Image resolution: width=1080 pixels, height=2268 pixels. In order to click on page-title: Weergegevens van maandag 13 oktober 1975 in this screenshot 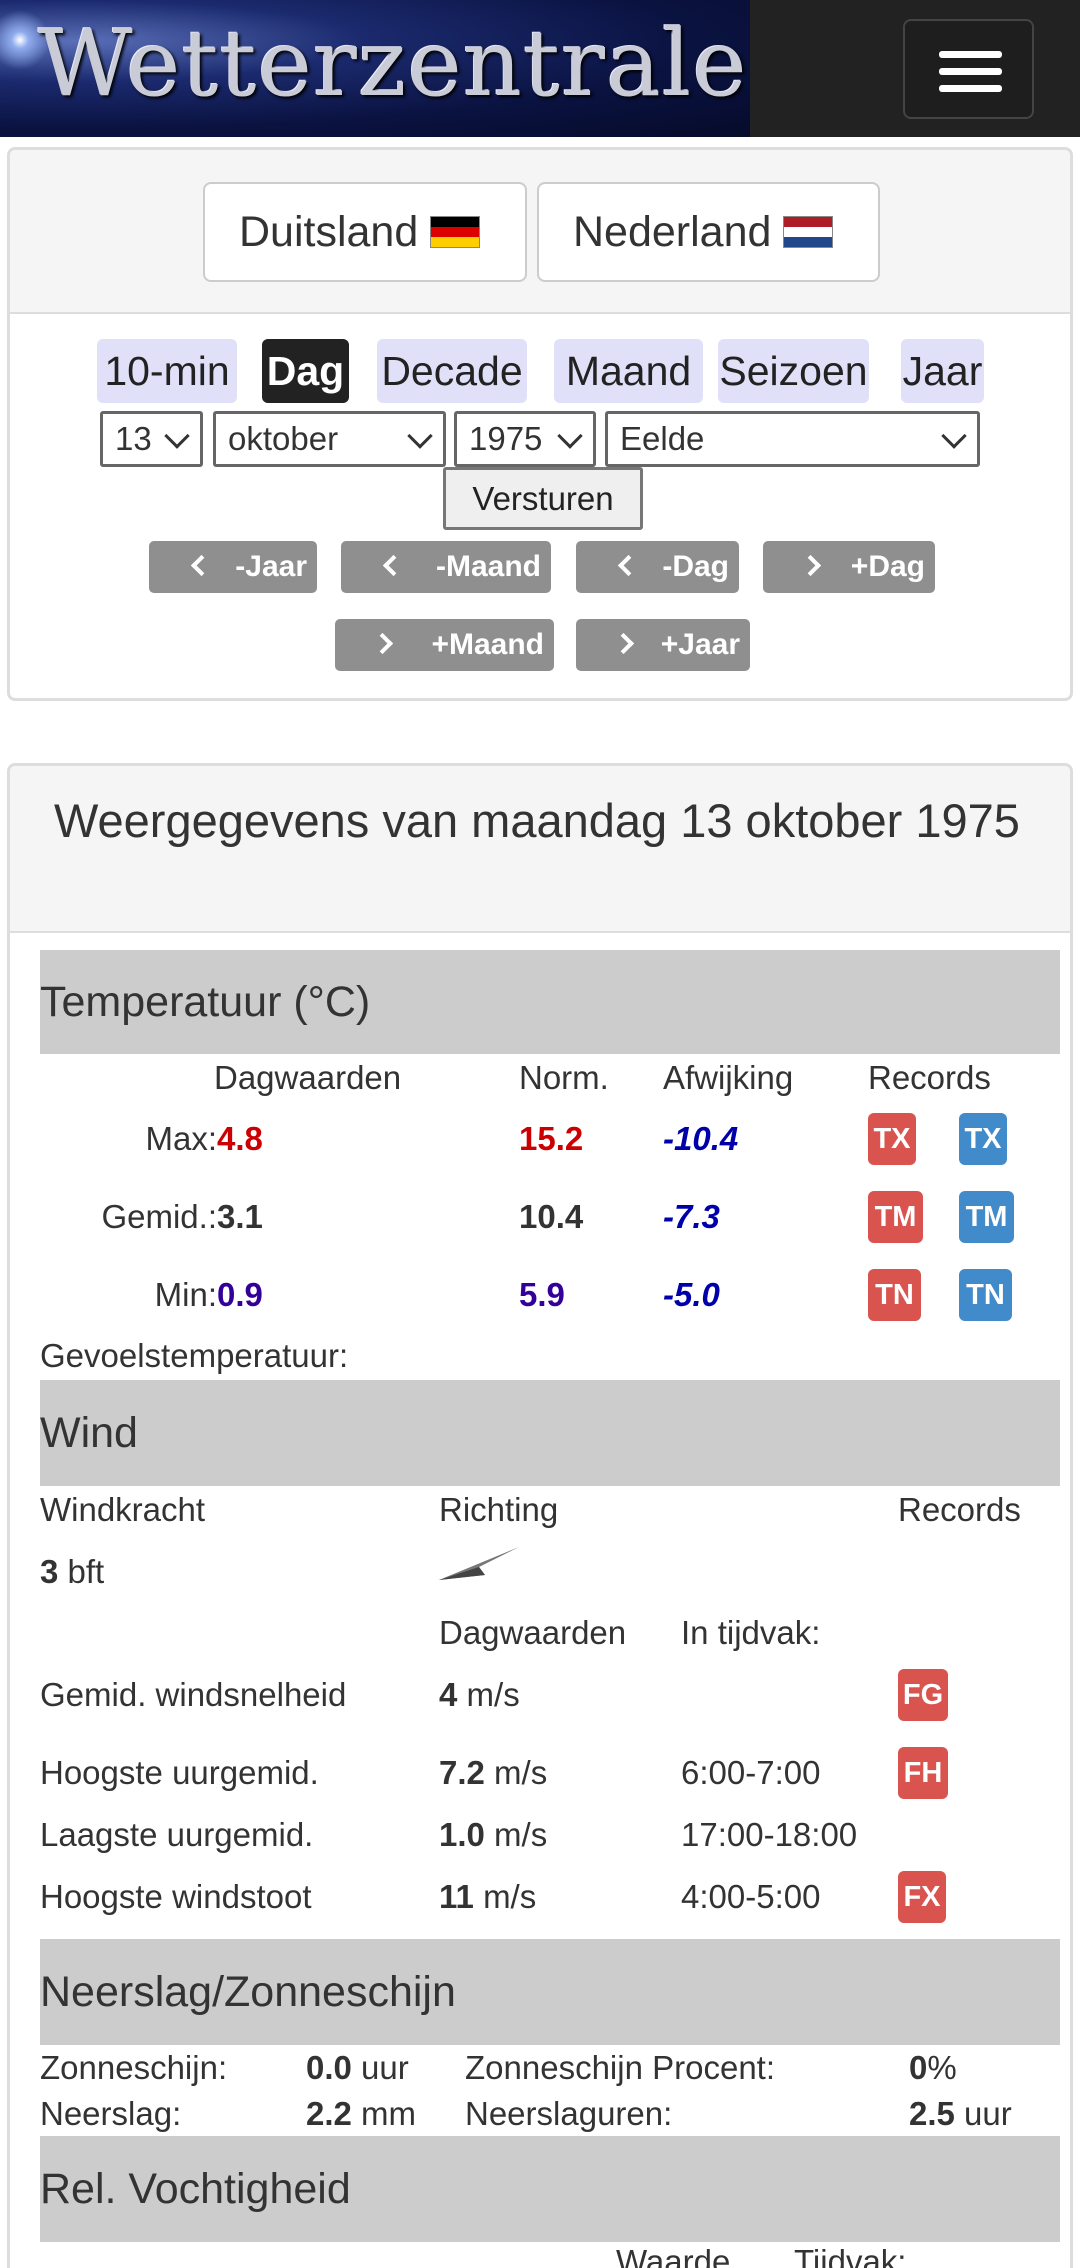, I will do `click(537, 820)`.